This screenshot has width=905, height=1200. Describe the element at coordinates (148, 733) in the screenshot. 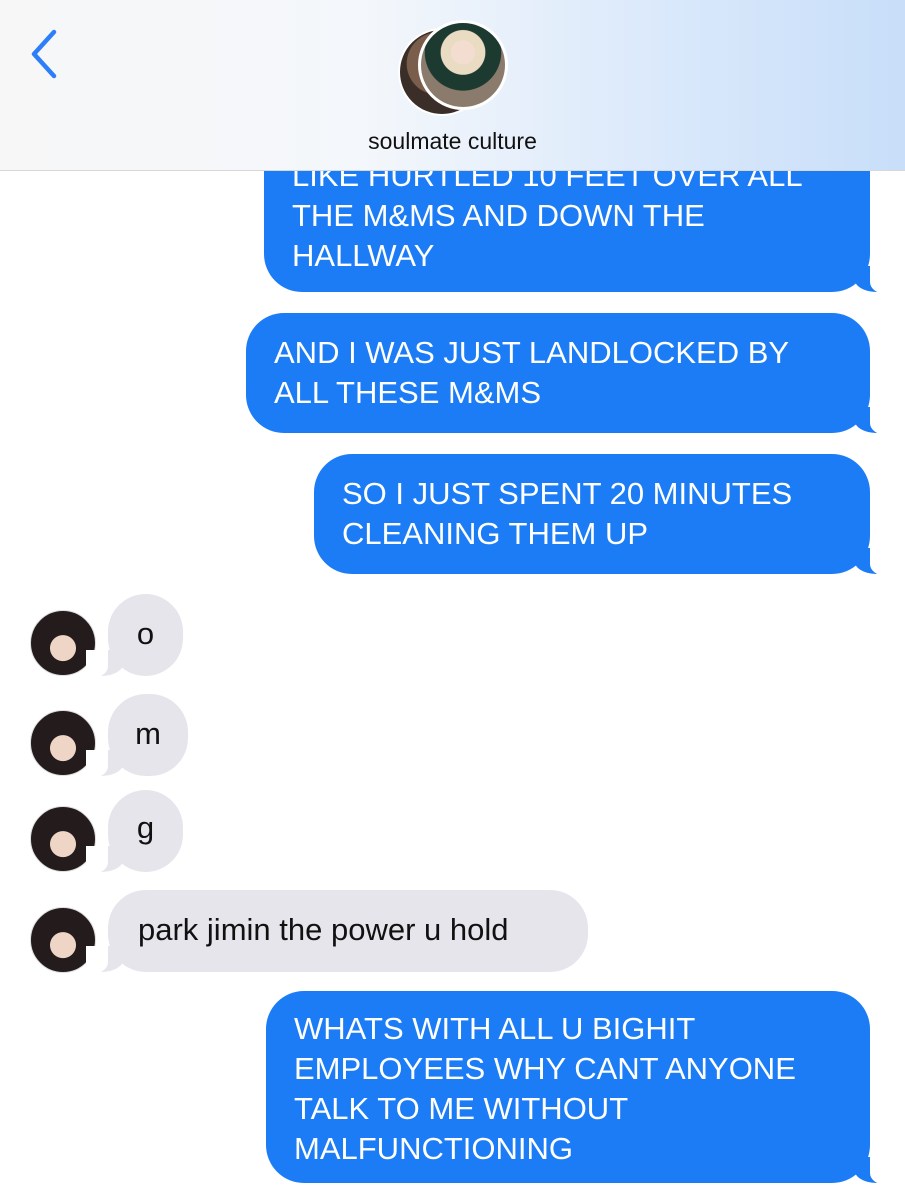

I see `message-text: m` at that location.